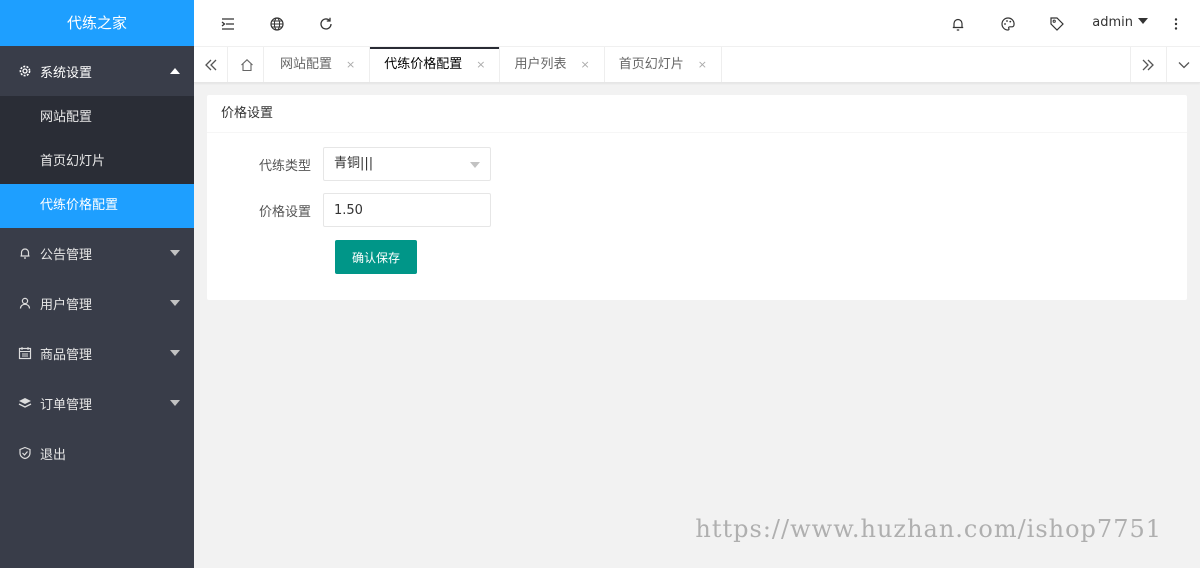 This screenshot has height=568, width=1200. What do you see at coordinates (228, 24) in the screenshot?
I see `menu-fold-icon` at bounding box center [228, 24].